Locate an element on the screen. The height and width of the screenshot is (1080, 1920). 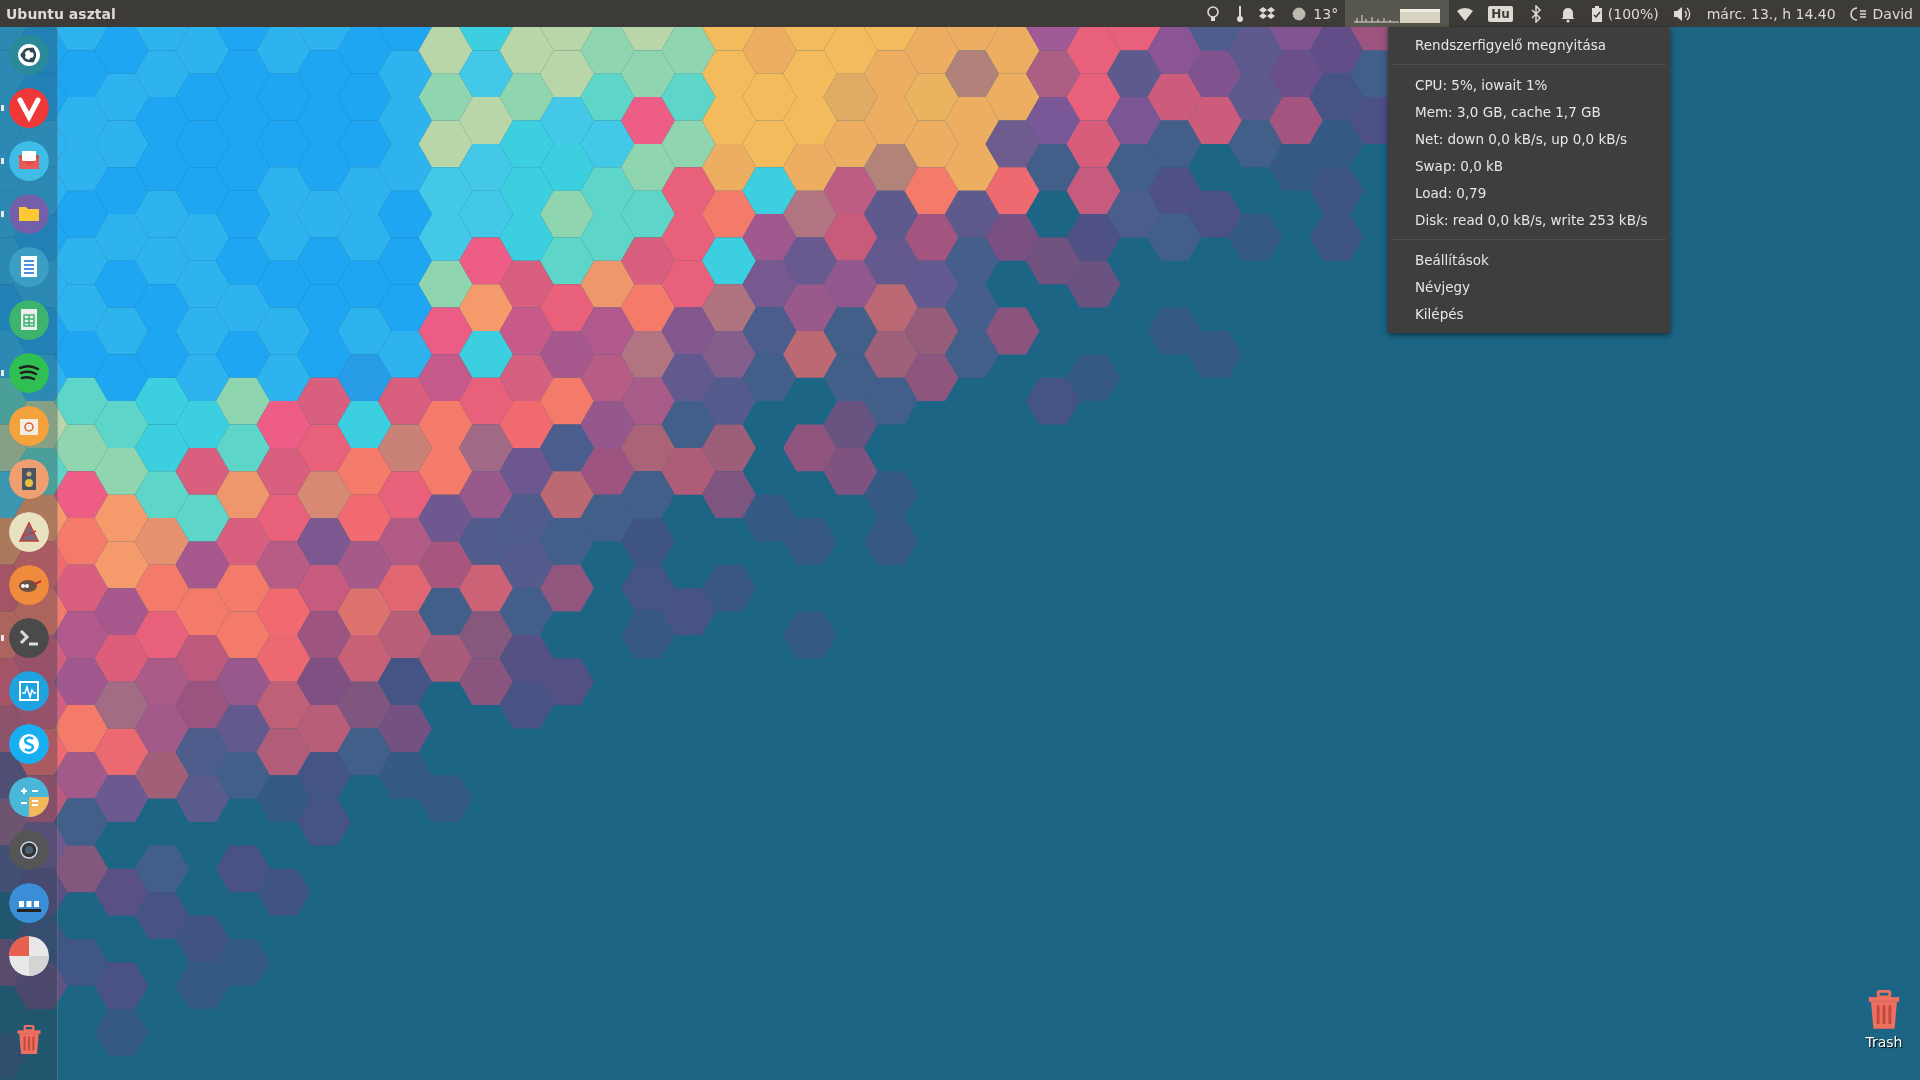
user-name: David is located at coordinates (1892, 13).